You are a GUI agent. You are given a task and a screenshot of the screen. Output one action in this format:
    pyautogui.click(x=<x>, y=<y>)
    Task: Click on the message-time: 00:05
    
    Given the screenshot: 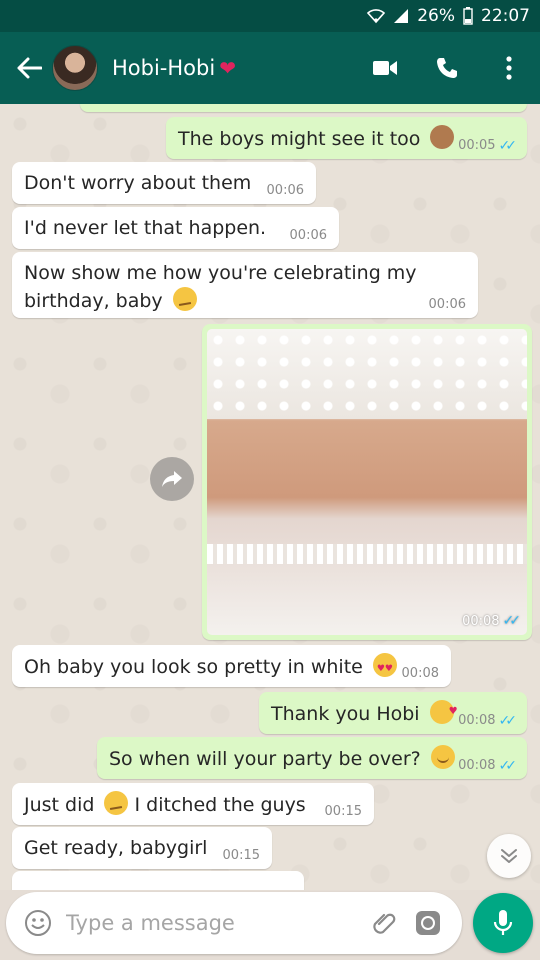 What is the action you would take?
    pyautogui.click(x=477, y=145)
    